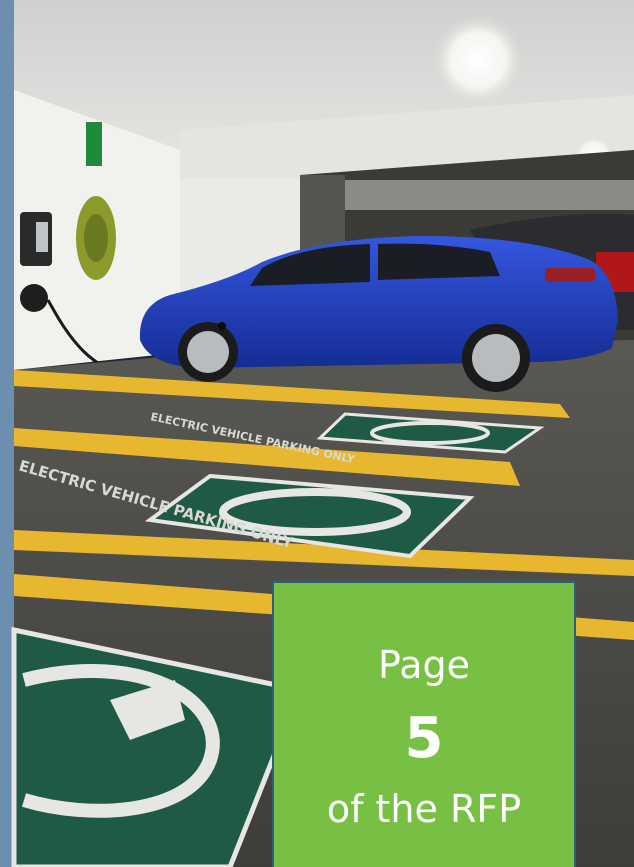 This screenshot has width=634, height=867. I want to click on ceiling-light, so click(478, 60).